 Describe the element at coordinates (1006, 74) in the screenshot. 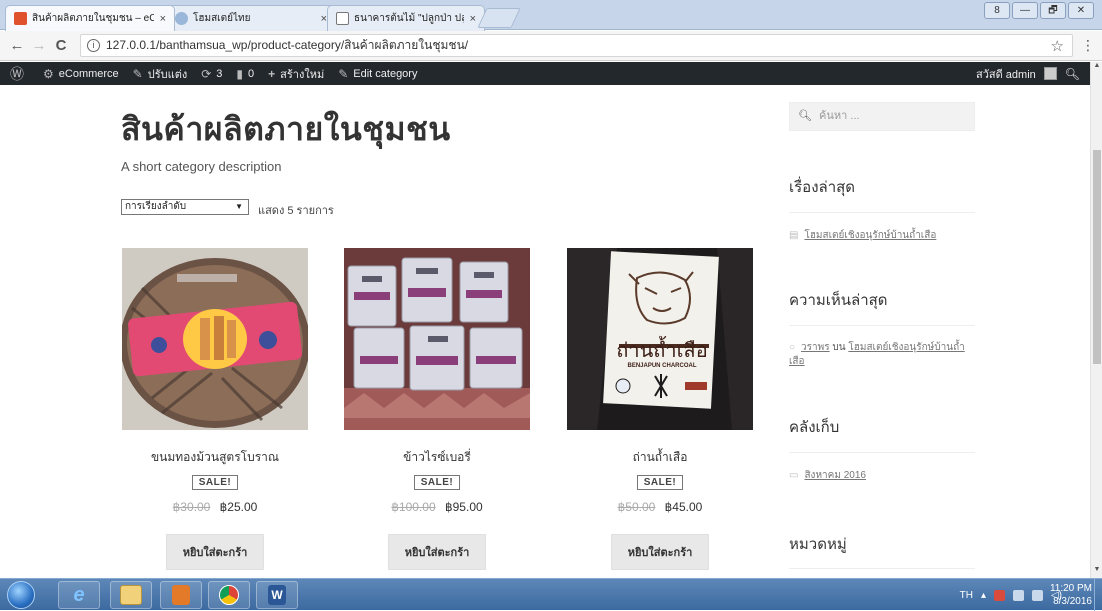

I see `admin-greeting: สวัสดี admin` at that location.